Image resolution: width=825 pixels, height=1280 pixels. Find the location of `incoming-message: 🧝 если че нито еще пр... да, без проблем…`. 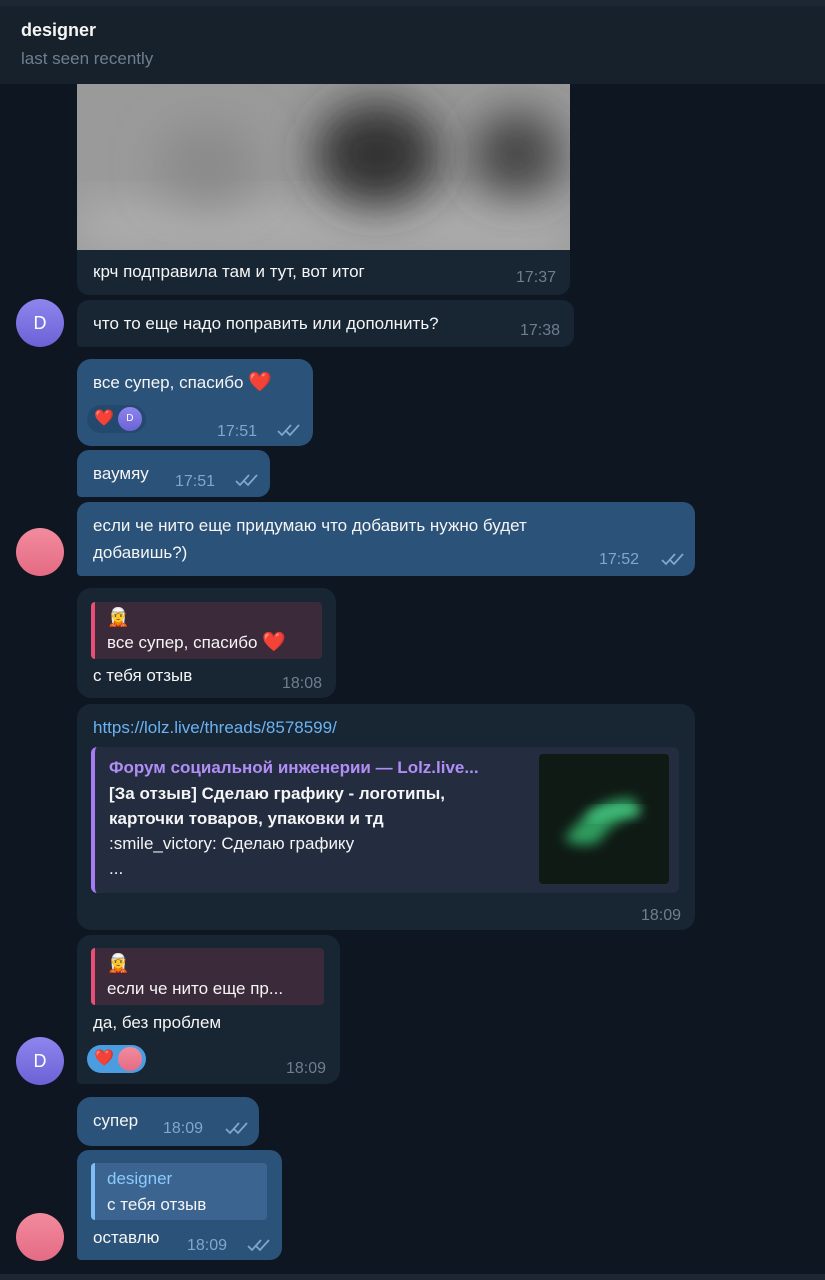

incoming-message: 🧝 если че нито еще пр... да, без проблем… is located at coordinates (208, 1009).